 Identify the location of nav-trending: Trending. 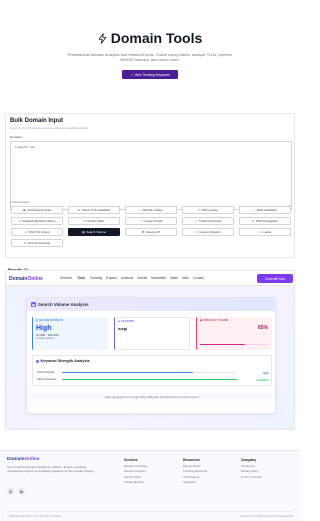
(96, 278).